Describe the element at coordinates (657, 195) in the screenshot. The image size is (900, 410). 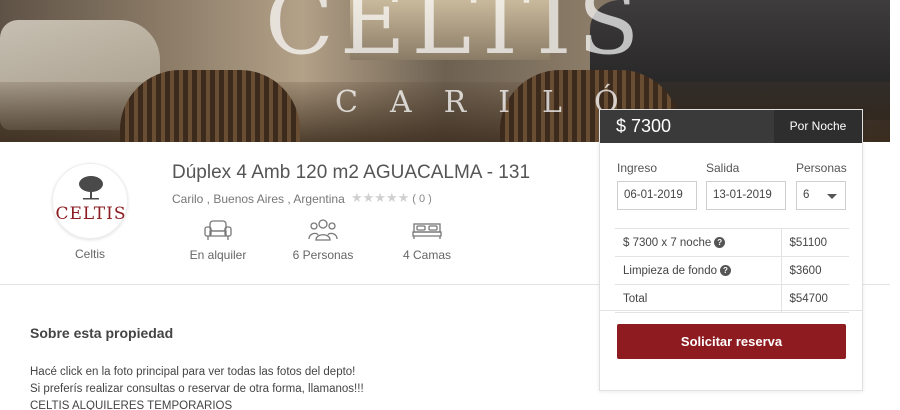
I see `checkin-date-field: 06-01-2019` at that location.